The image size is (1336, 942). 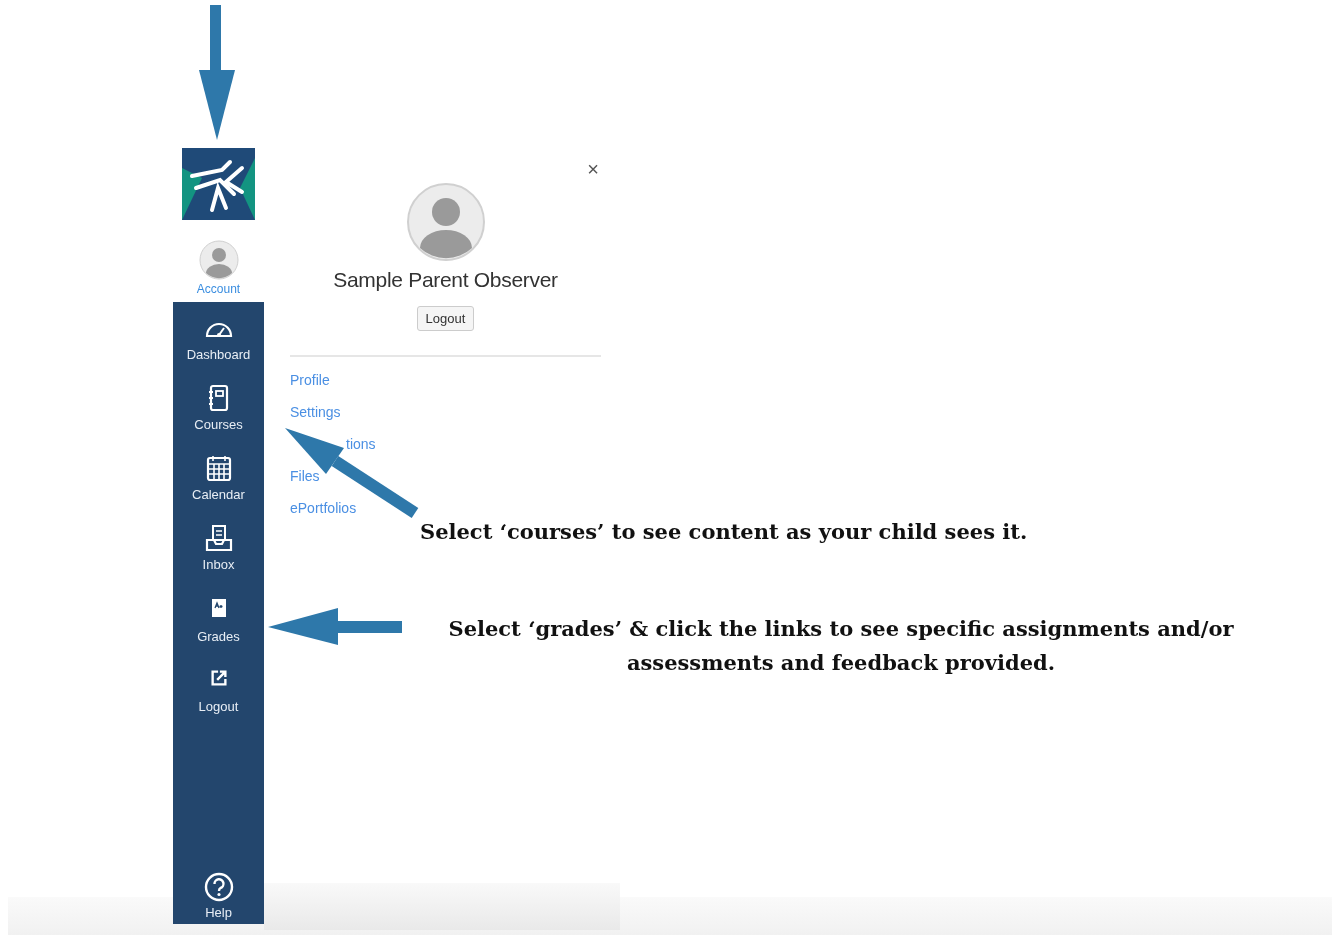 What do you see at coordinates (724, 531) in the screenshot?
I see `callout-text: Select ‘courses’ to see content as your child sees it.` at bounding box center [724, 531].